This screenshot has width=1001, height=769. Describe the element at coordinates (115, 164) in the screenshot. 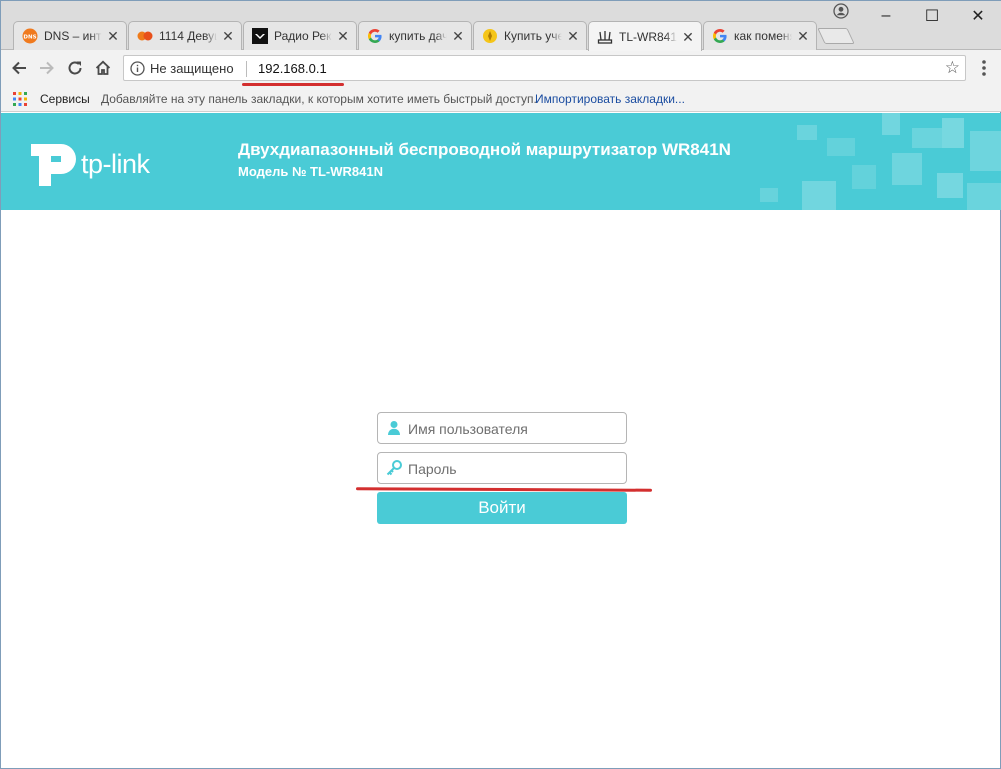

I see `brand-name: tp-link` at that location.